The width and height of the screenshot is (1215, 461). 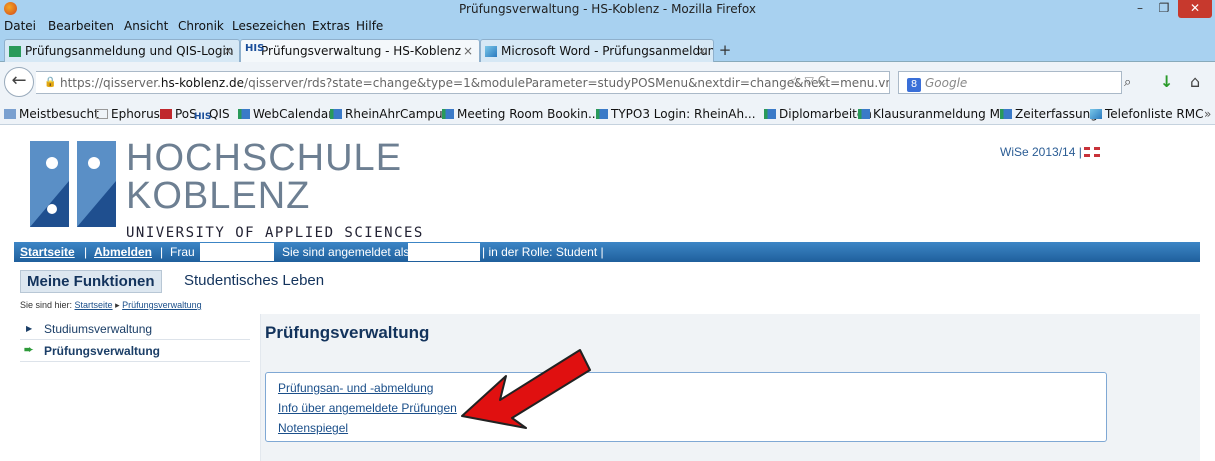 I want to click on close-icon: ✕, so click(x=1195, y=9).